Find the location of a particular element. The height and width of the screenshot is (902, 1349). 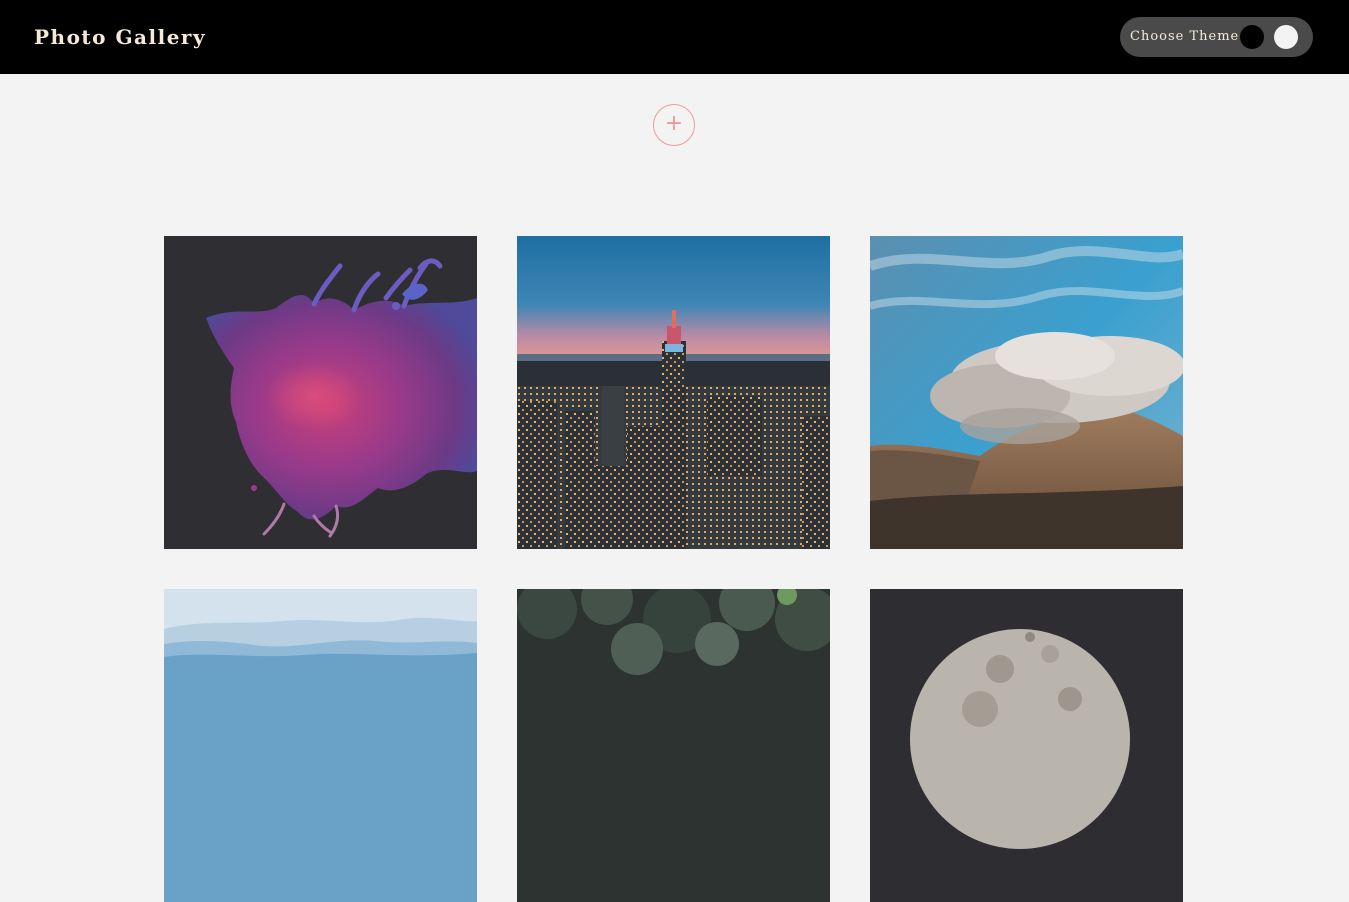

city-skyline-image is located at coordinates (673, 392).